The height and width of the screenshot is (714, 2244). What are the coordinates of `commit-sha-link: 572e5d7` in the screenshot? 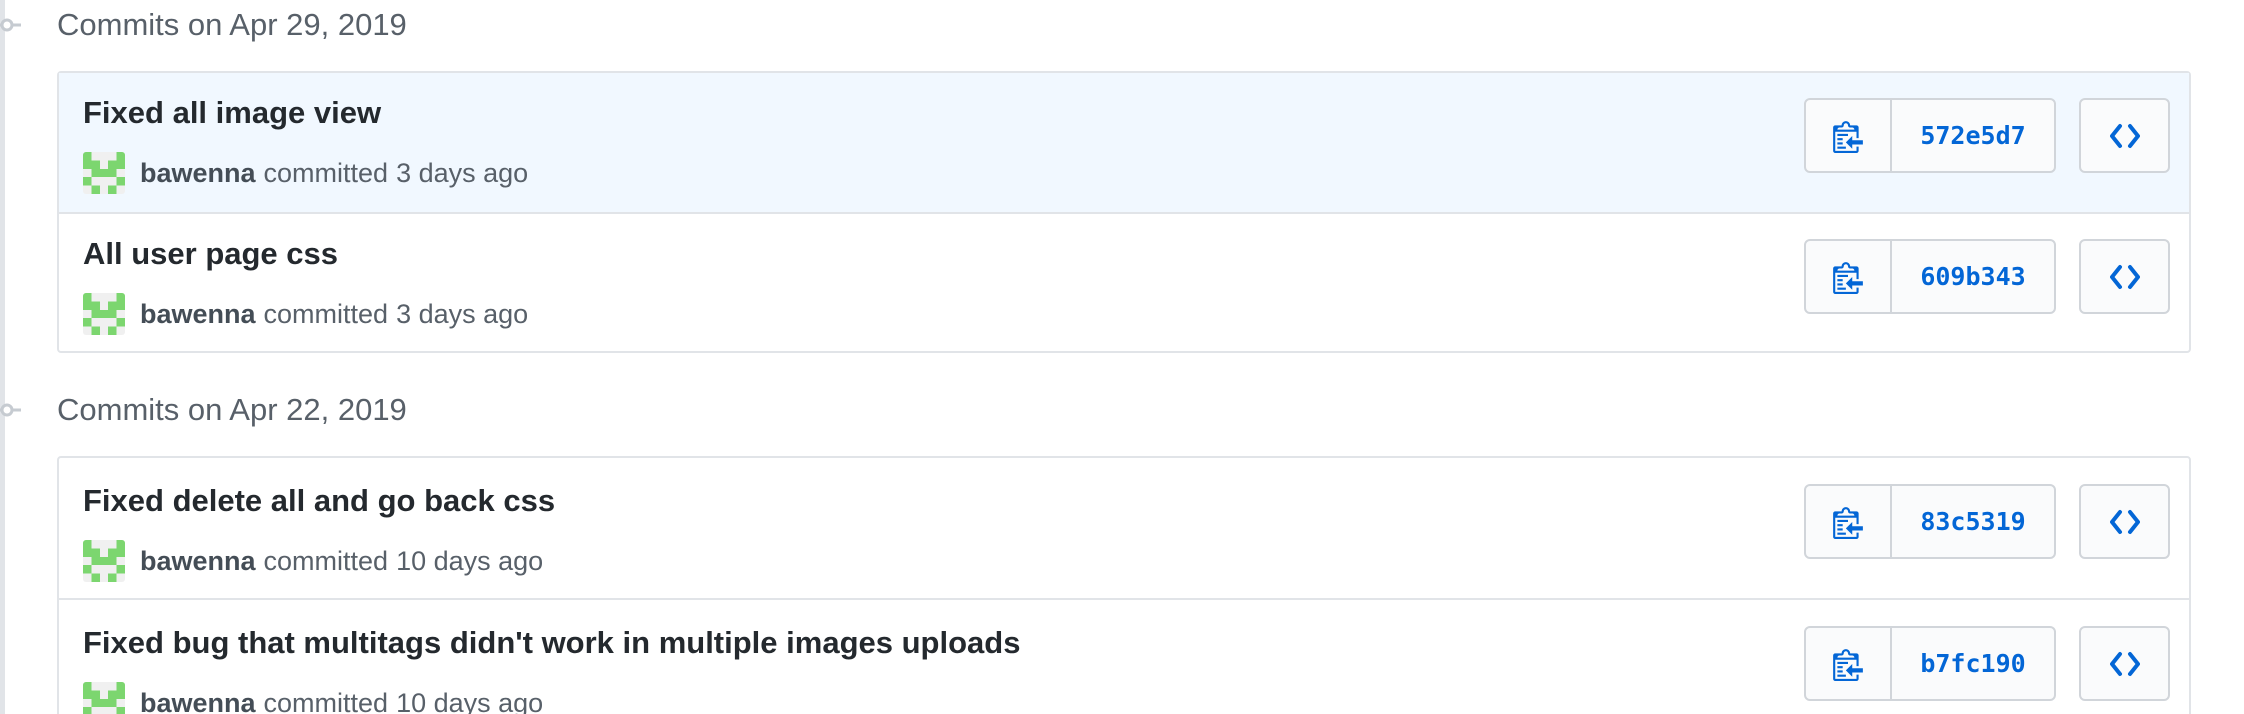 It's located at (1973, 135).